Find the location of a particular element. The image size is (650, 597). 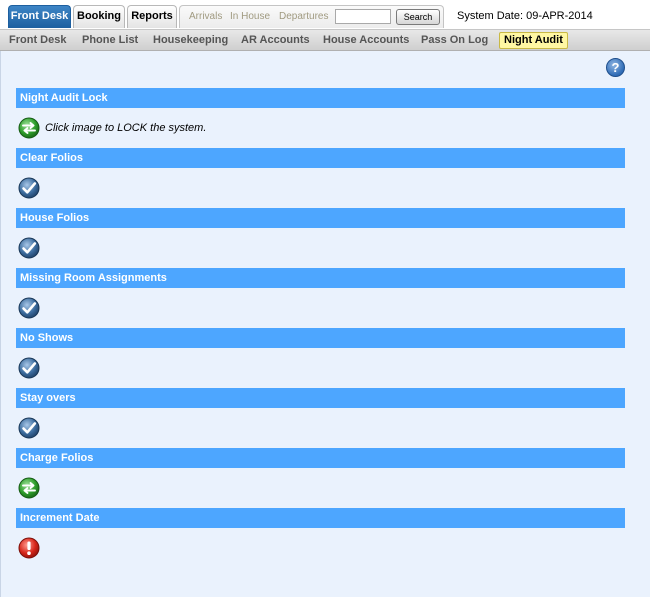

lock-hint-text: Click image to LOCK the system. is located at coordinates (126, 128).